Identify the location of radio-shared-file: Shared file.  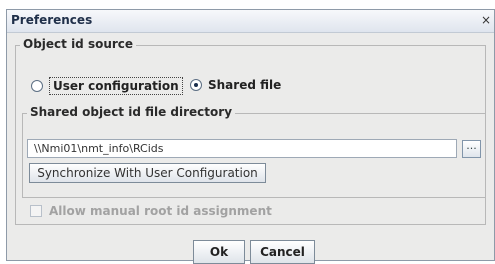
(235, 85).